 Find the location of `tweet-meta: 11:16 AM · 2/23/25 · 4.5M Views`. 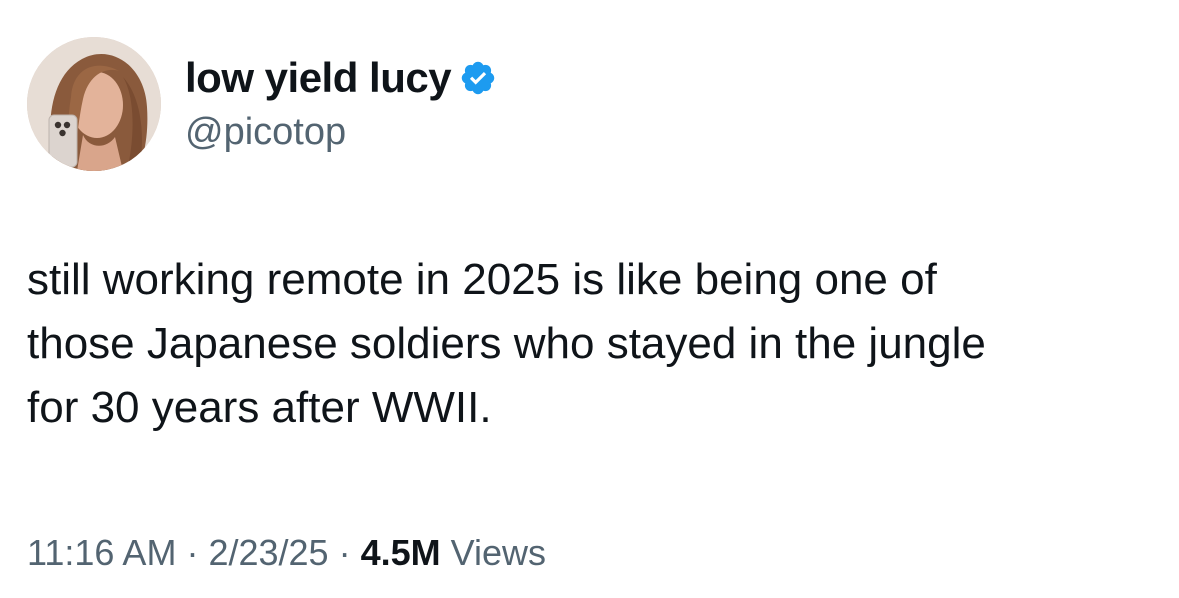

tweet-meta: 11:16 AM · 2/23/25 · 4.5M Views is located at coordinates (286, 553).